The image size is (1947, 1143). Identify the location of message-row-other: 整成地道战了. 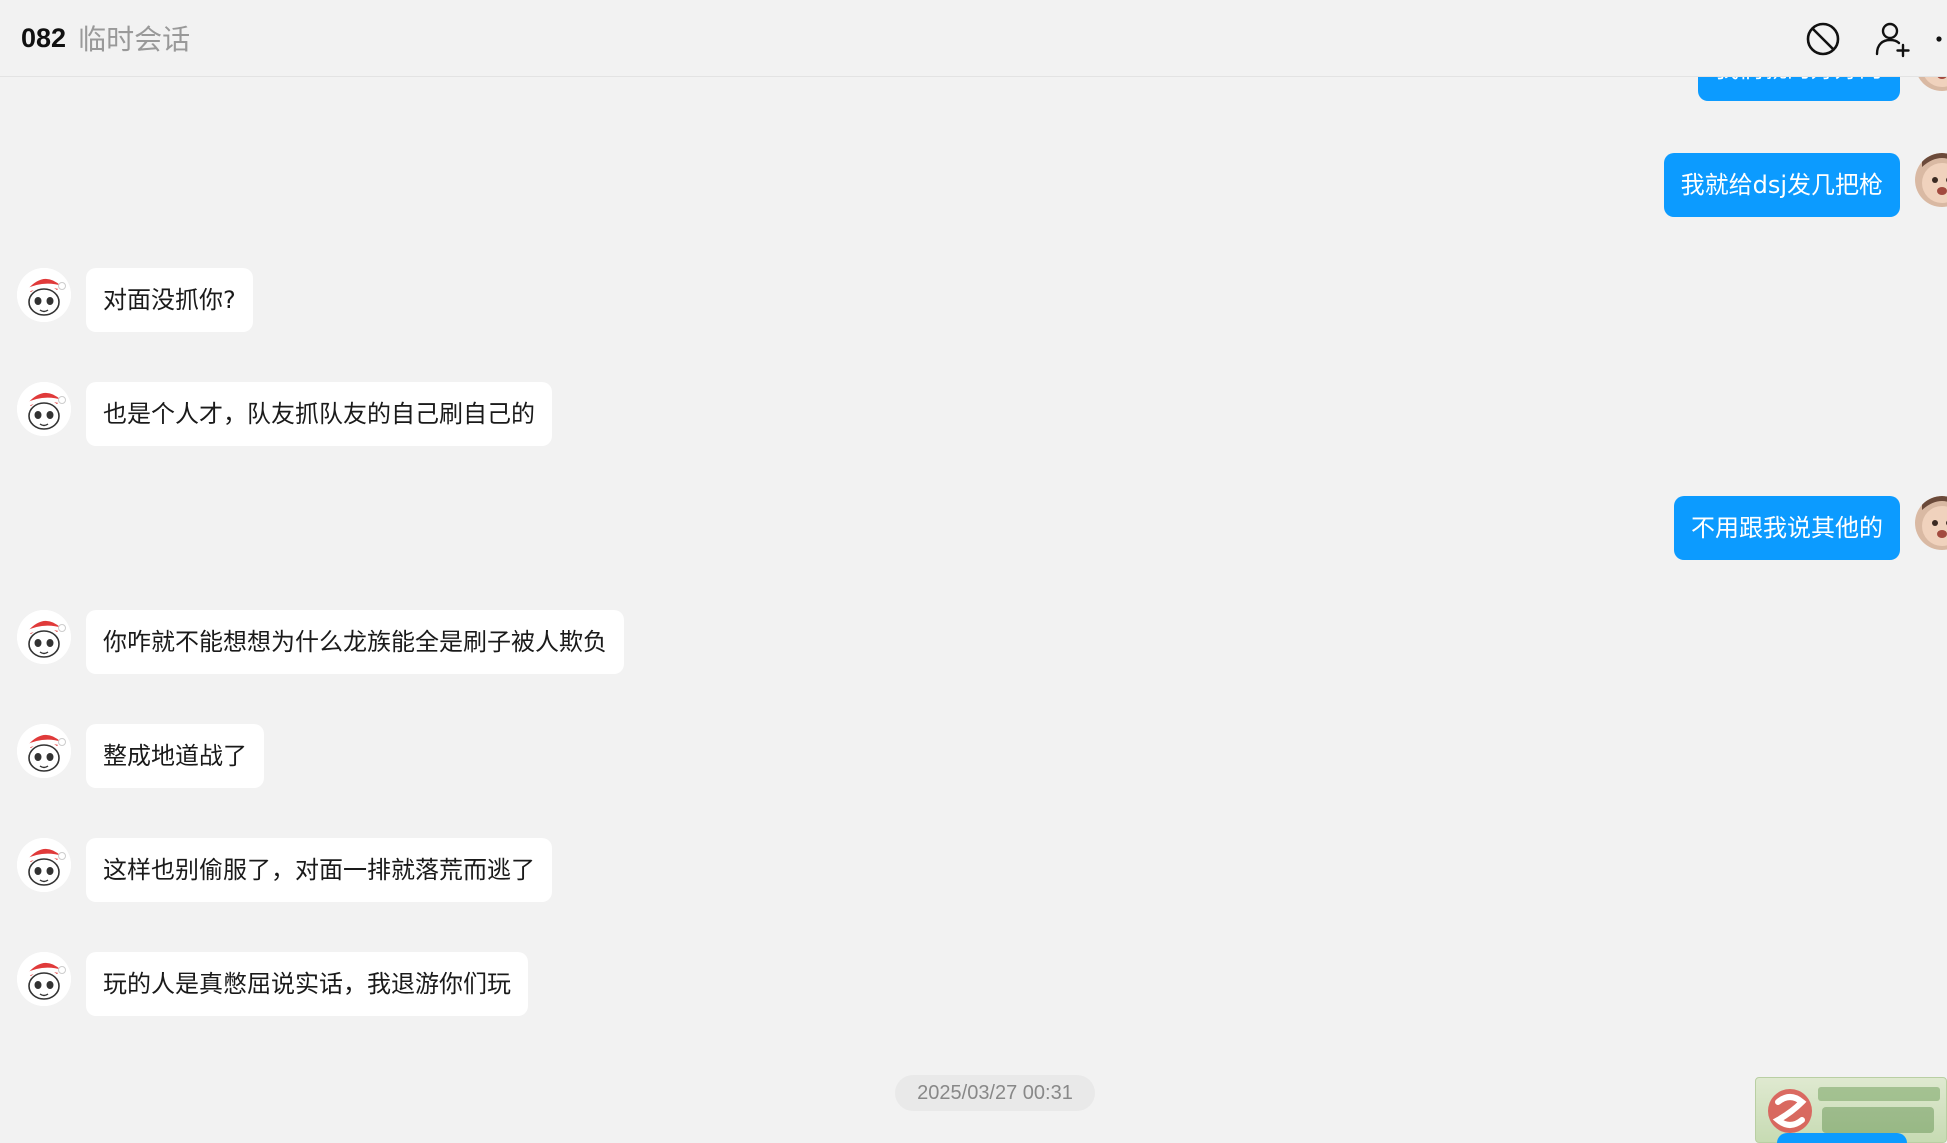
(140, 756).